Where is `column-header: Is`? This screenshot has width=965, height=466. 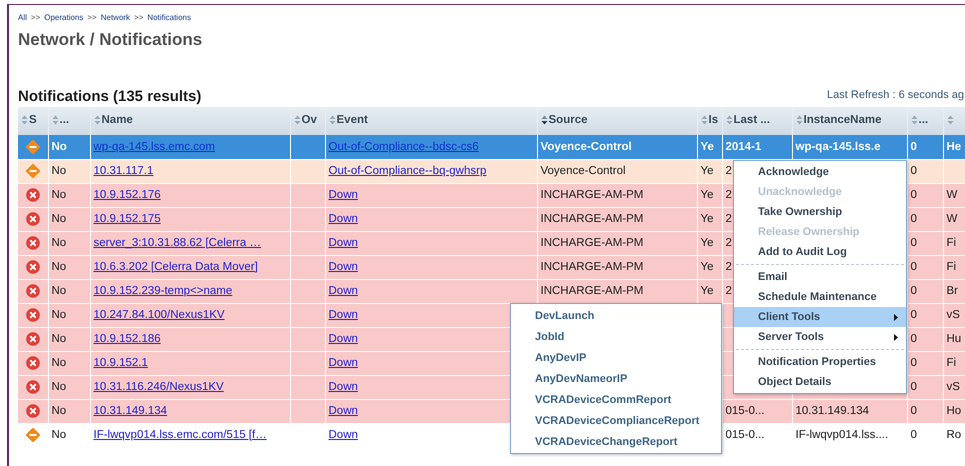
column-header: Is is located at coordinates (709, 121).